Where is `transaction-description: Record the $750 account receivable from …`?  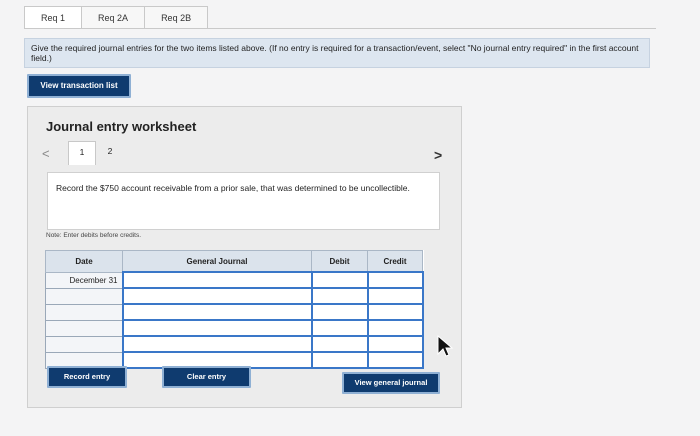
transaction-description: Record the $750 account receivable from … is located at coordinates (243, 201).